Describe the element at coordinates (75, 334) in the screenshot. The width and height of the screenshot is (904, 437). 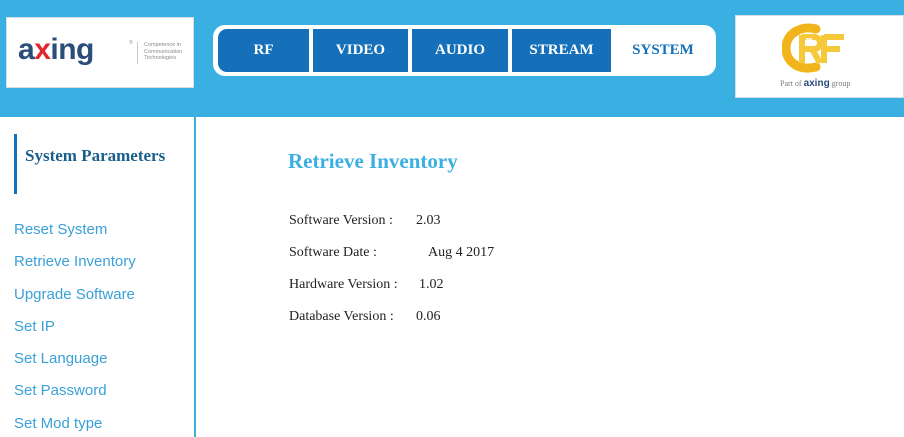
I see `sidebar-item-set-ip: Set IP` at that location.